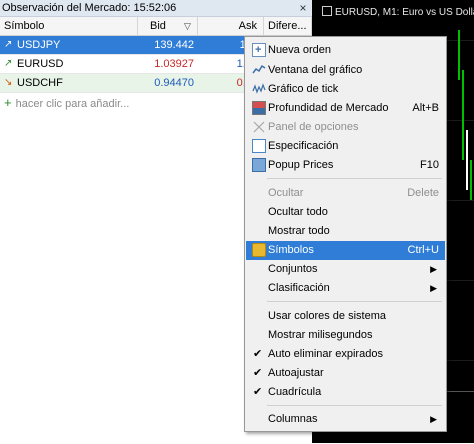  What do you see at coordinates (303, 146) in the screenshot?
I see `menu-item-label: Especificación` at bounding box center [303, 146].